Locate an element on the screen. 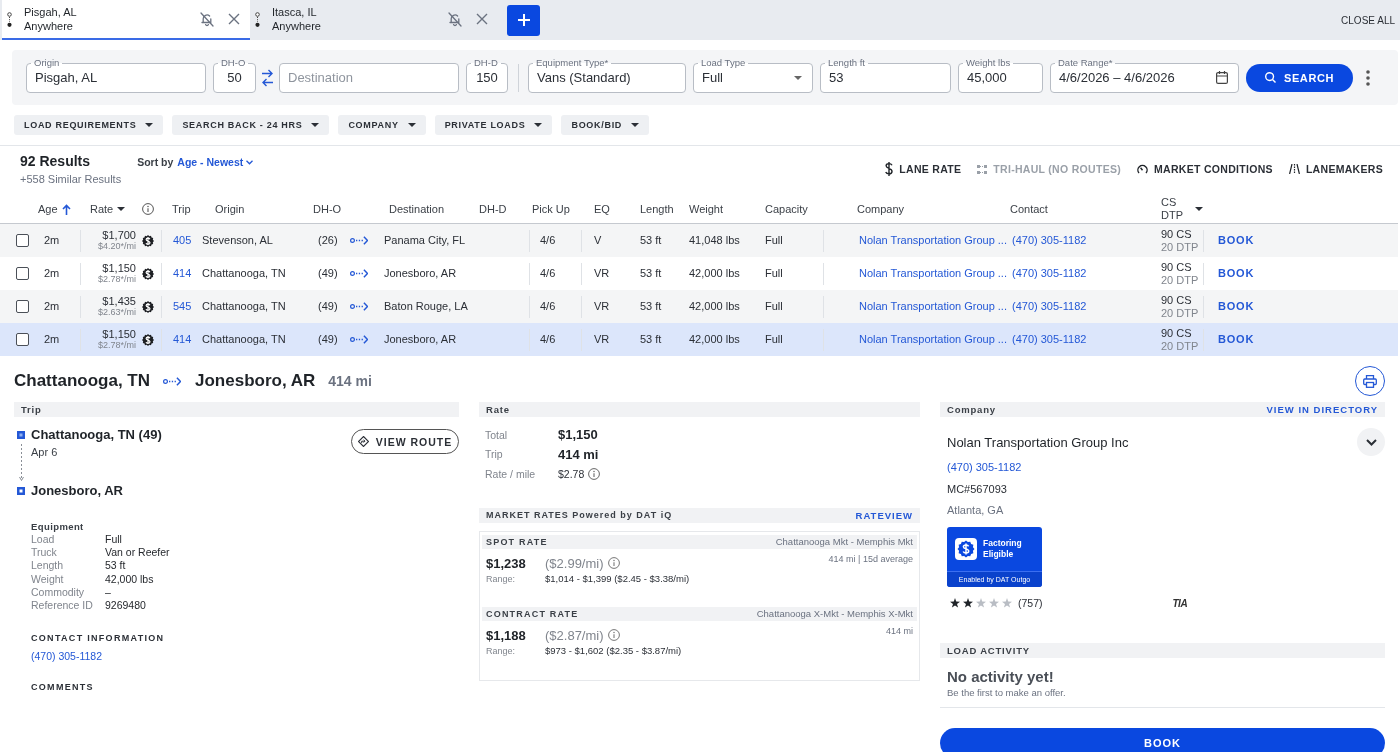  activity-message: Be the first to make an offer. is located at coordinates (1006, 693).